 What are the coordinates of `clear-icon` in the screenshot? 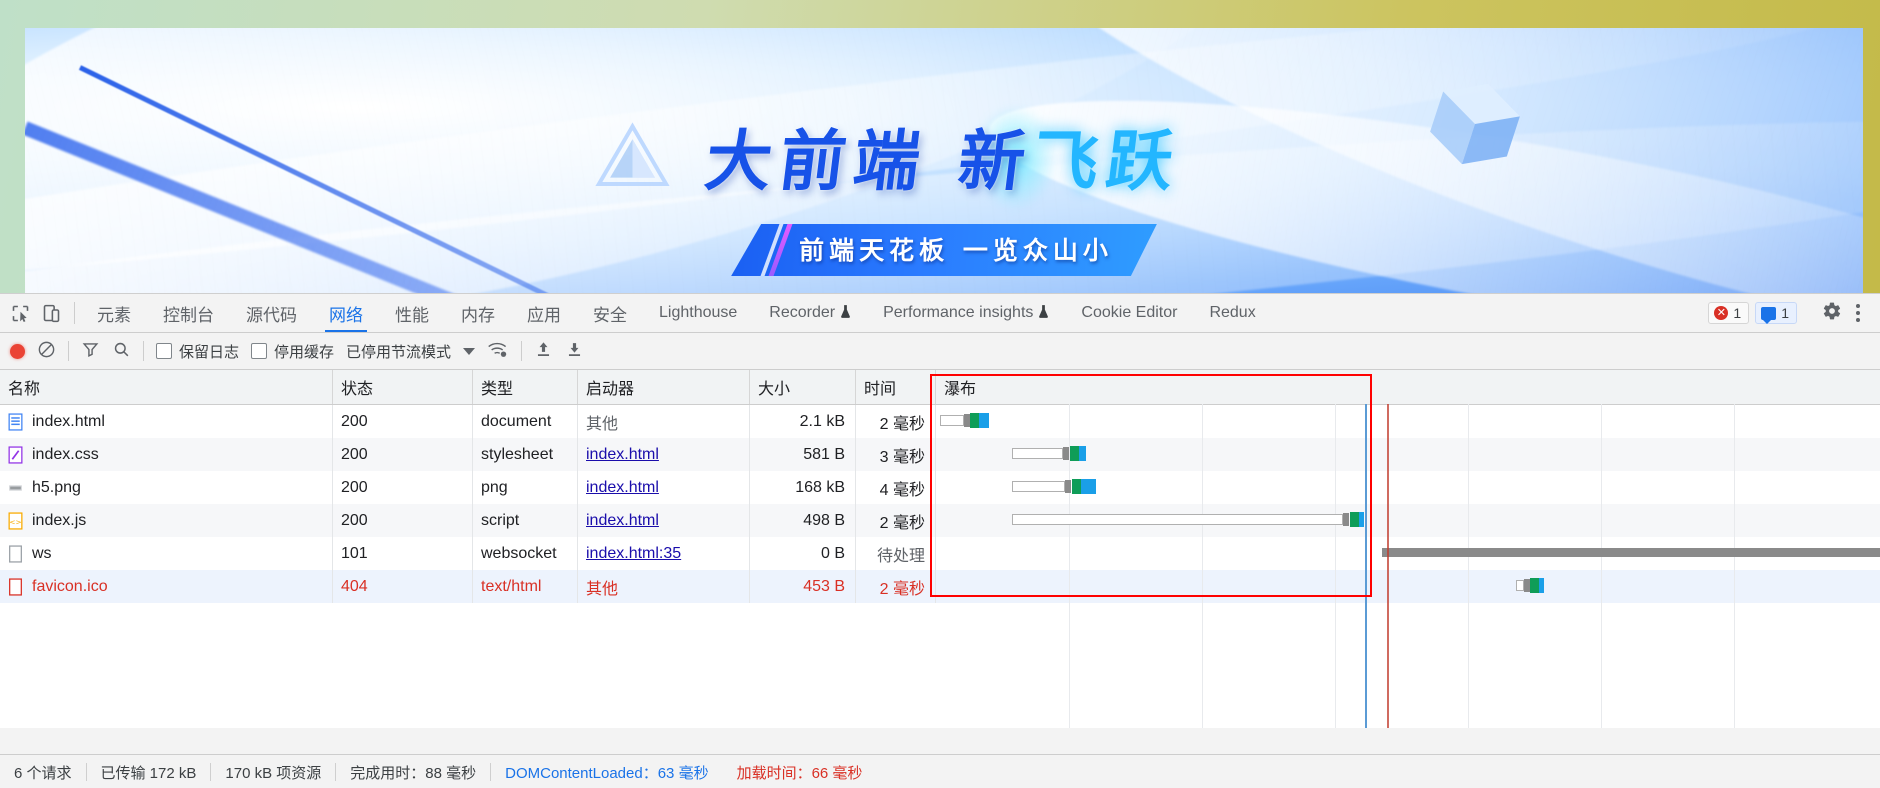 It's located at (46, 351).